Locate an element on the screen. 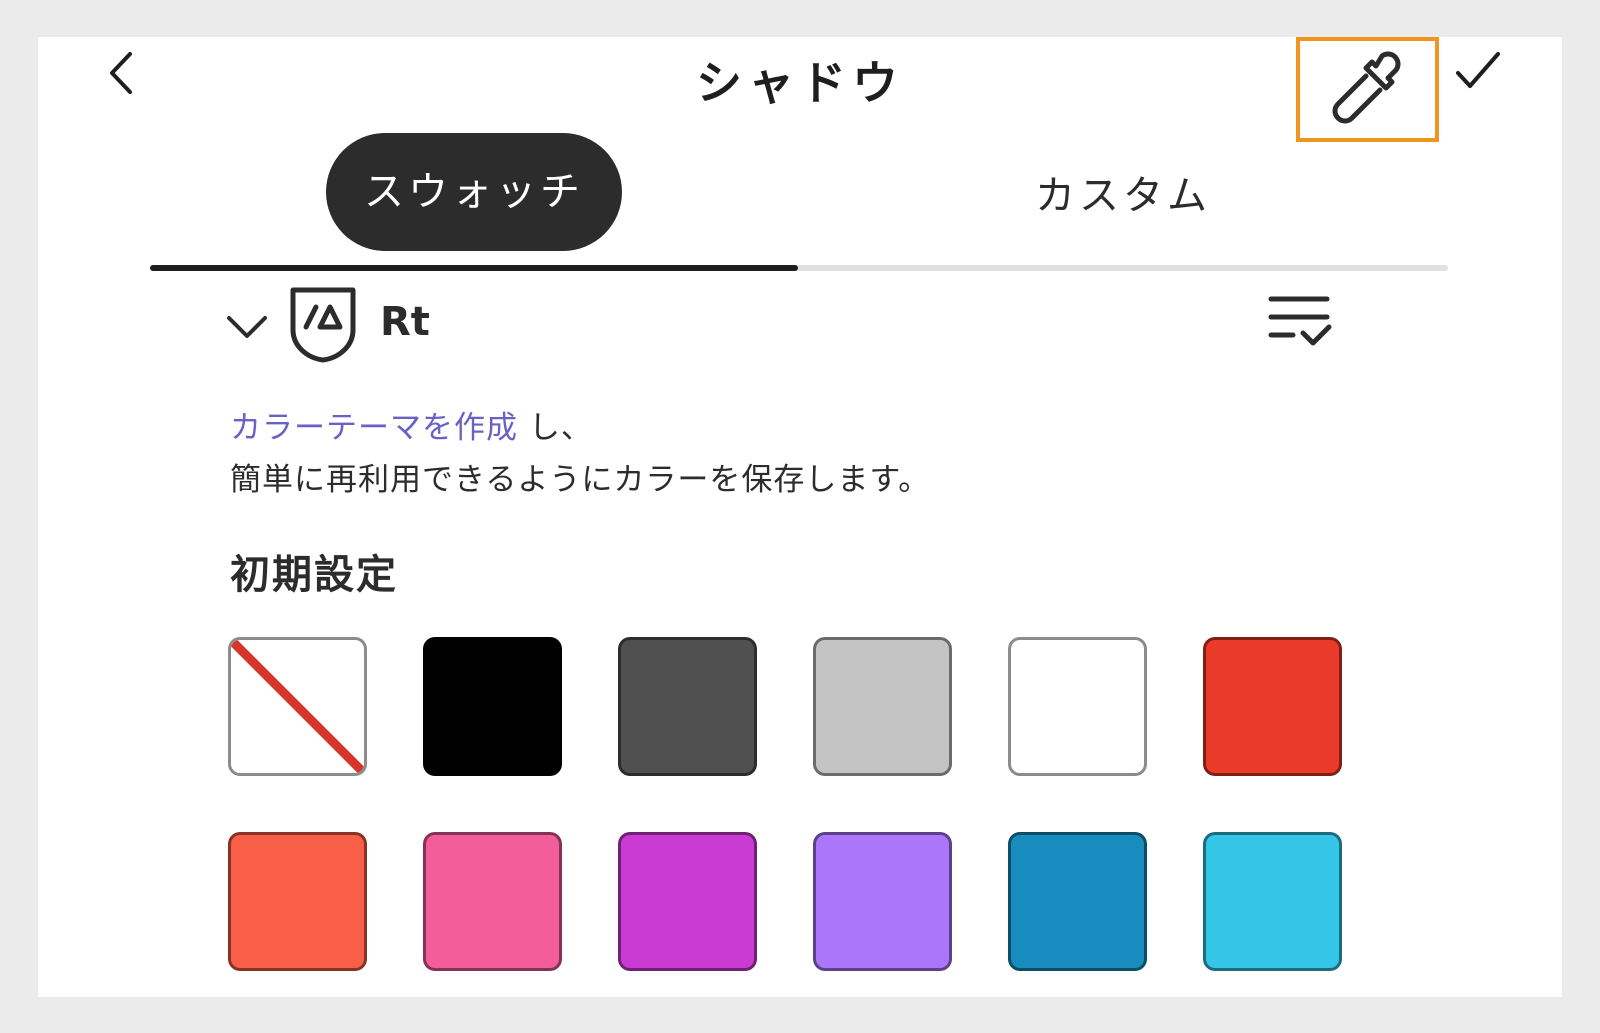 This screenshot has width=1600, height=1033. create-theme-link: カラーテーマを作成 is located at coordinates (374, 428).